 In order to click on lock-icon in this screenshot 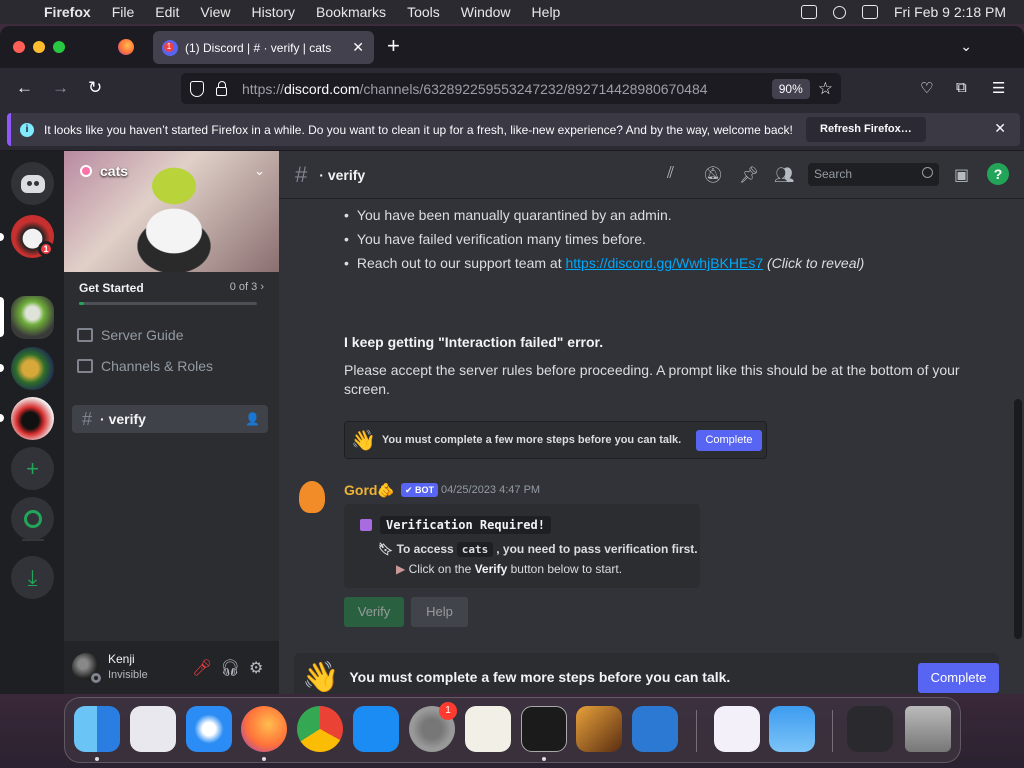, I will do `click(221, 88)`.